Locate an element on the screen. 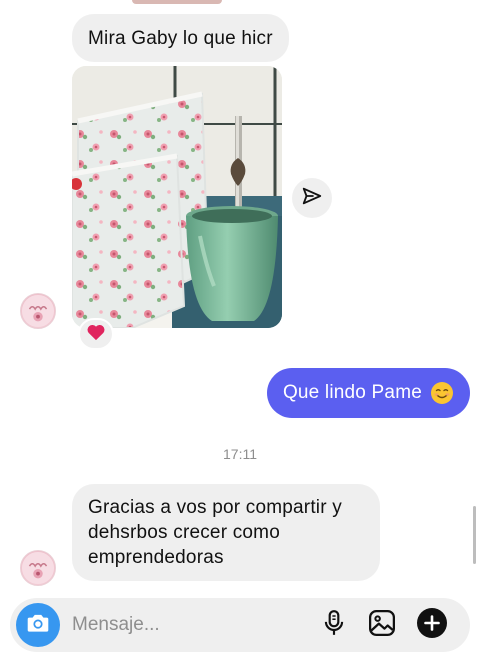  microphone-icon is located at coordinates (334, 625).